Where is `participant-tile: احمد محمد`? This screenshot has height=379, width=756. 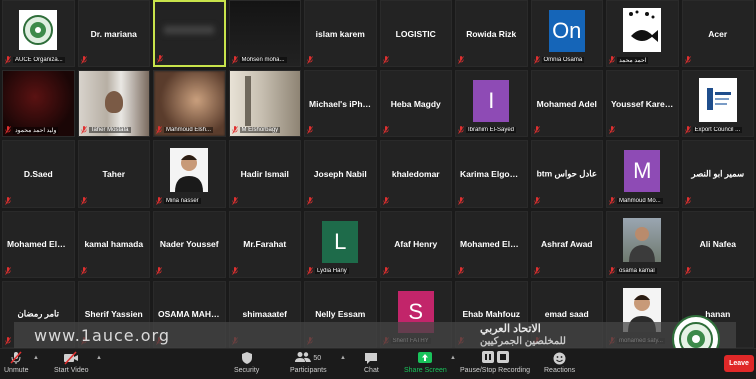 participant-tile: احمد محمد is located at coordinates (642, 34).